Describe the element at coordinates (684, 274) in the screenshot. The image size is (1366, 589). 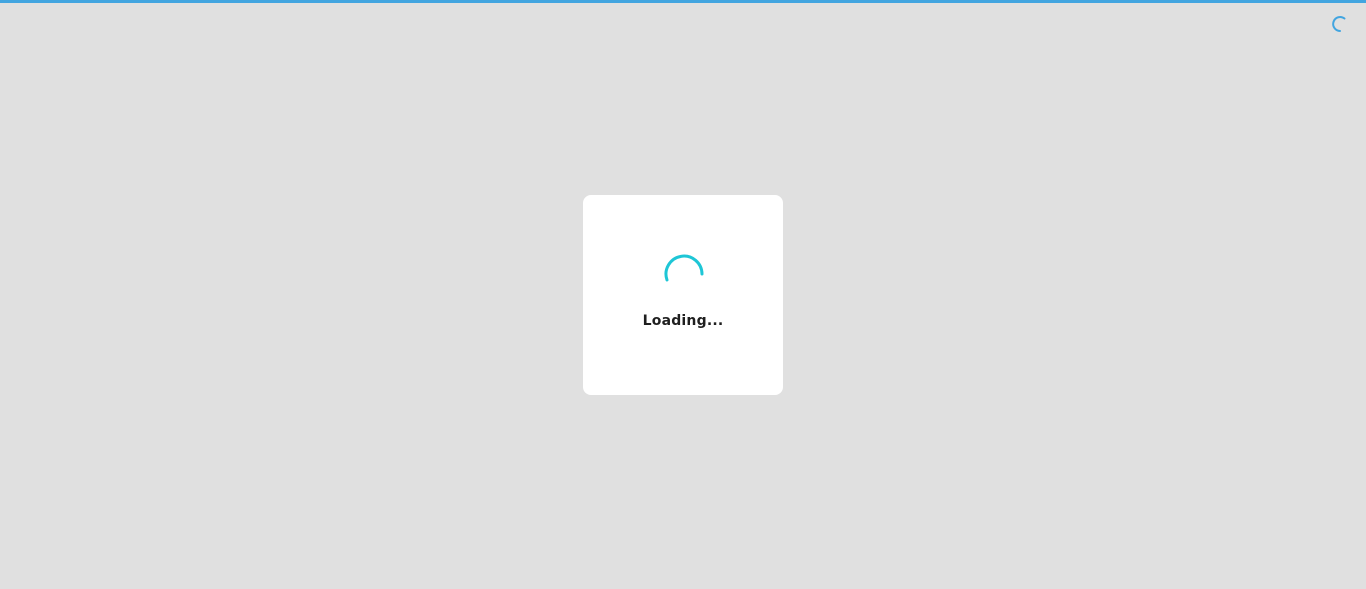
I see `loading-spinner-icon` at that location.